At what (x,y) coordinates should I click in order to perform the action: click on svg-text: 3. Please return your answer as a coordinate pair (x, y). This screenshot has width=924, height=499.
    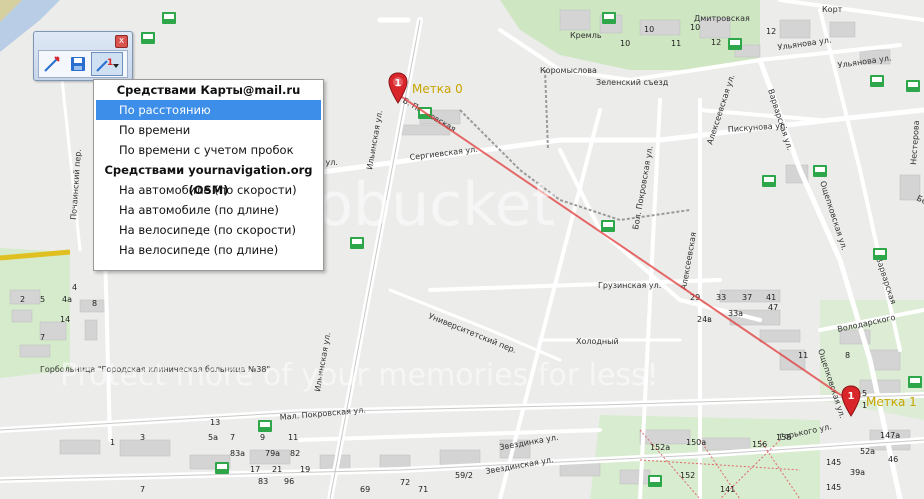
    Looking at the image, I should click on (142, 437).